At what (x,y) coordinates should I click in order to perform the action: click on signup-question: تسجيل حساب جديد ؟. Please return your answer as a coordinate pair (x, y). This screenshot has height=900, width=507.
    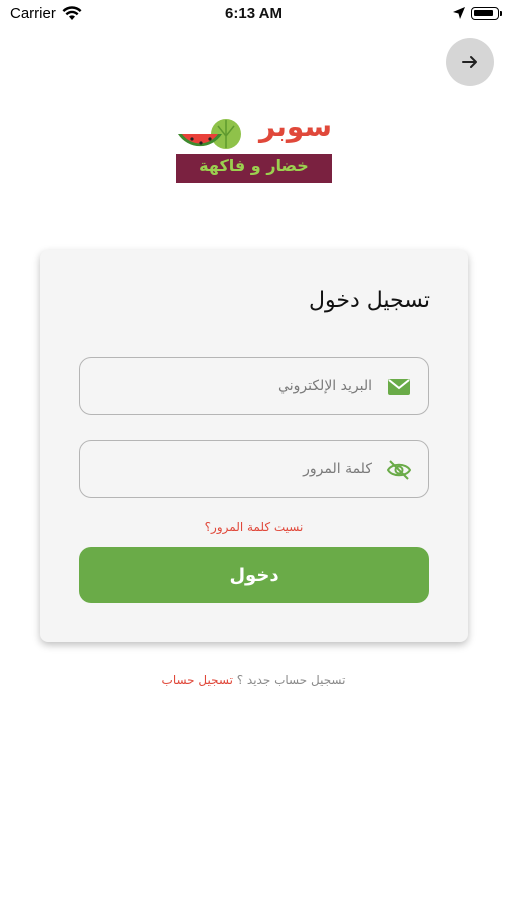
    Looking at the image, I should click on (291, 680).